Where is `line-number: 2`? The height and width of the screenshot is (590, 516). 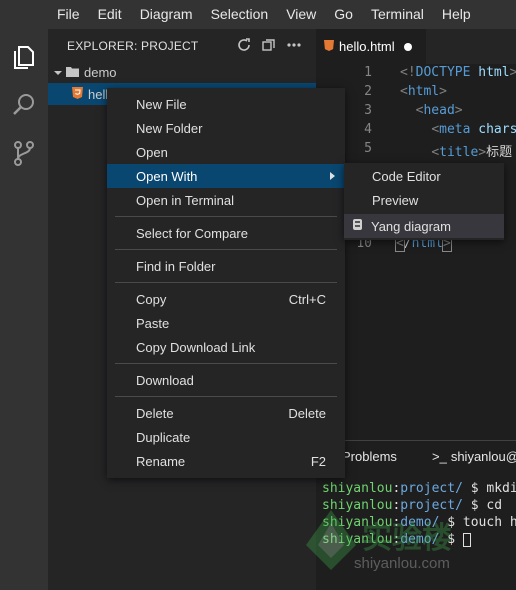 line-number: 2 is located at coordinates (368, 91).